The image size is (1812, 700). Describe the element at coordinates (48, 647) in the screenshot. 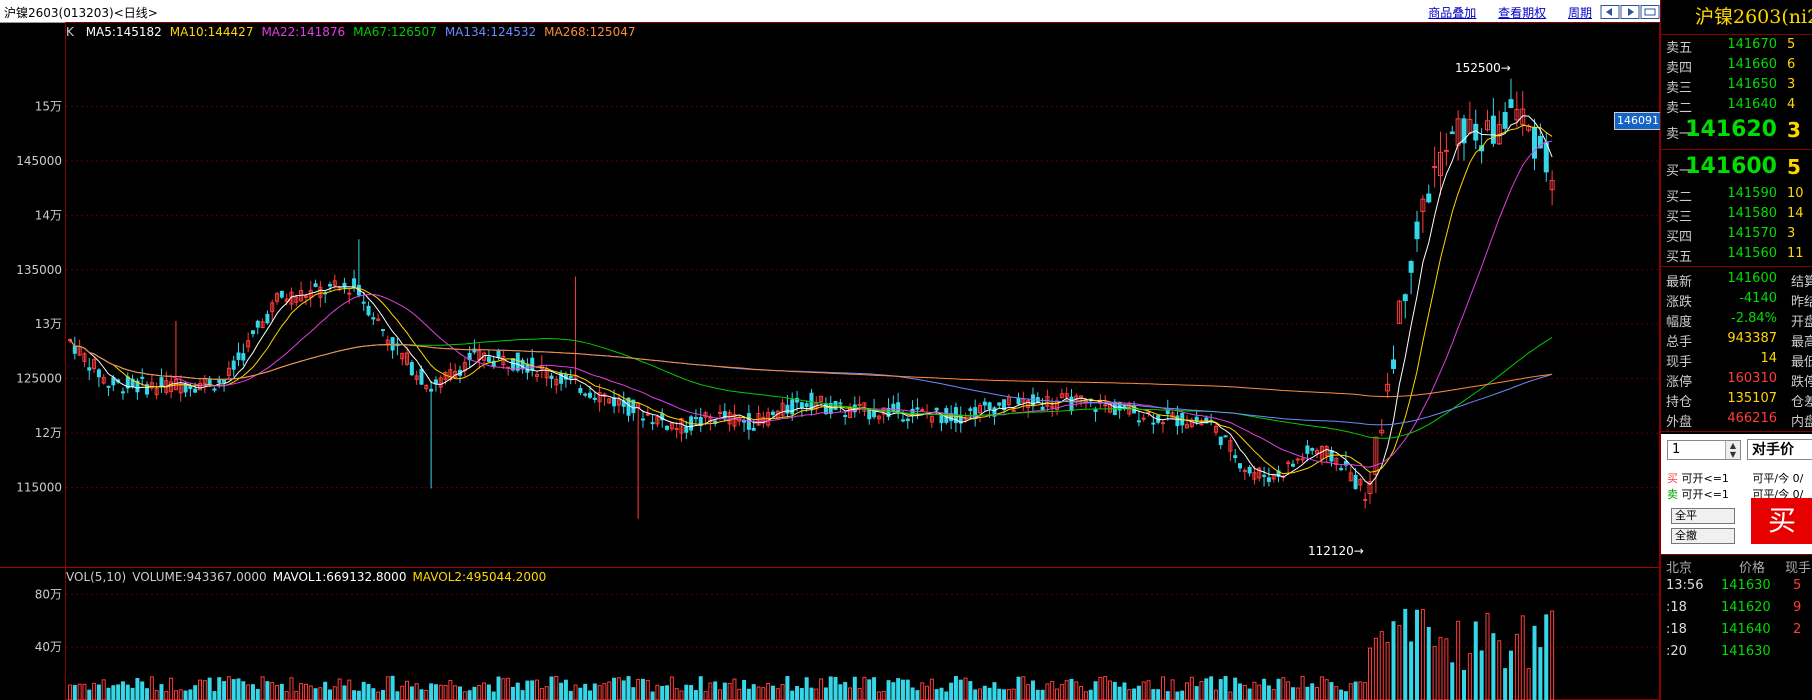

I see `volume-tick-label: 40万` at that location.